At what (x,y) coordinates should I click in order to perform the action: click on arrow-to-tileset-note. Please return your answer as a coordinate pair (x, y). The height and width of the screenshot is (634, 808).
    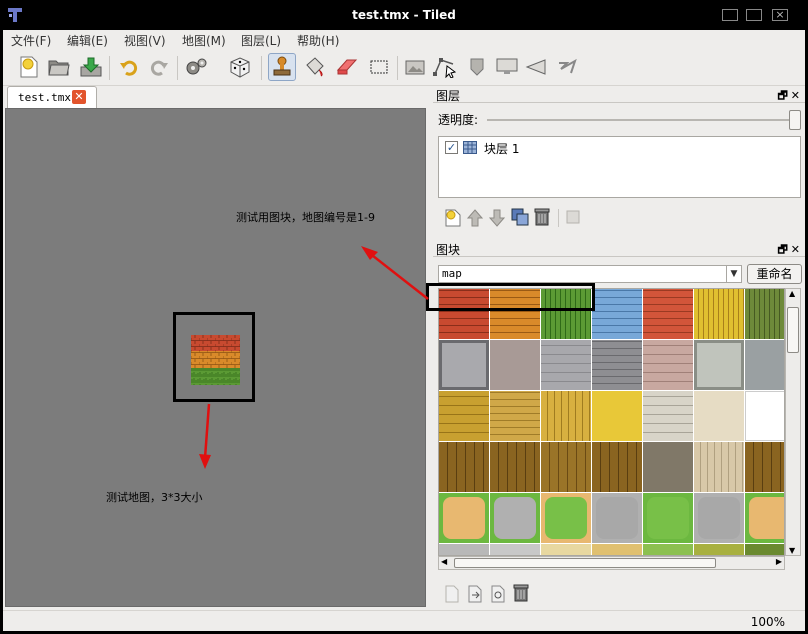
    Looking at the image, I should click on (395, 273).